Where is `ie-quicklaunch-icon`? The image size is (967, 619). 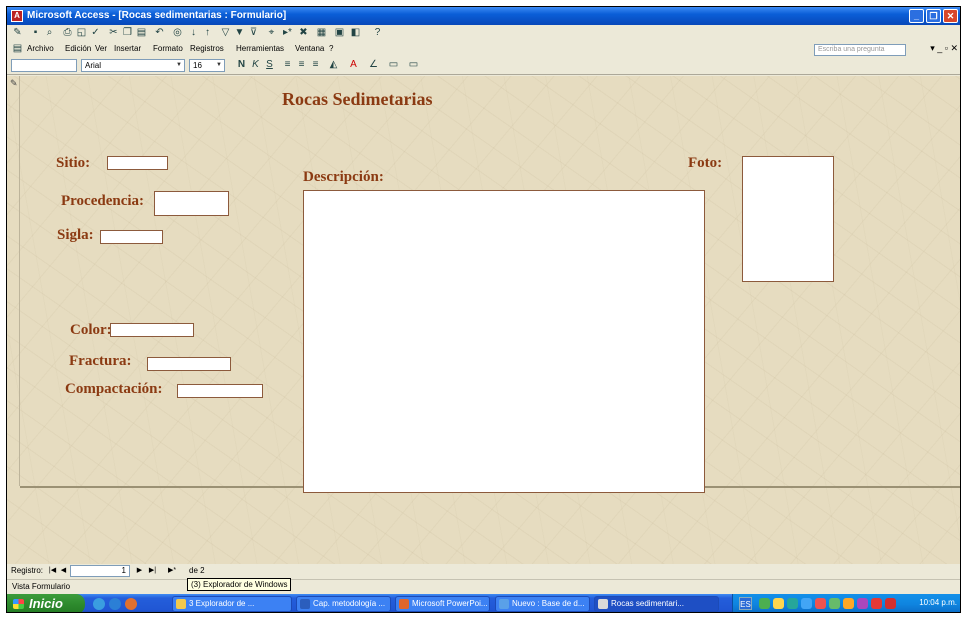 ie-quicklaunch-icon is located at coordinates (99, 604).